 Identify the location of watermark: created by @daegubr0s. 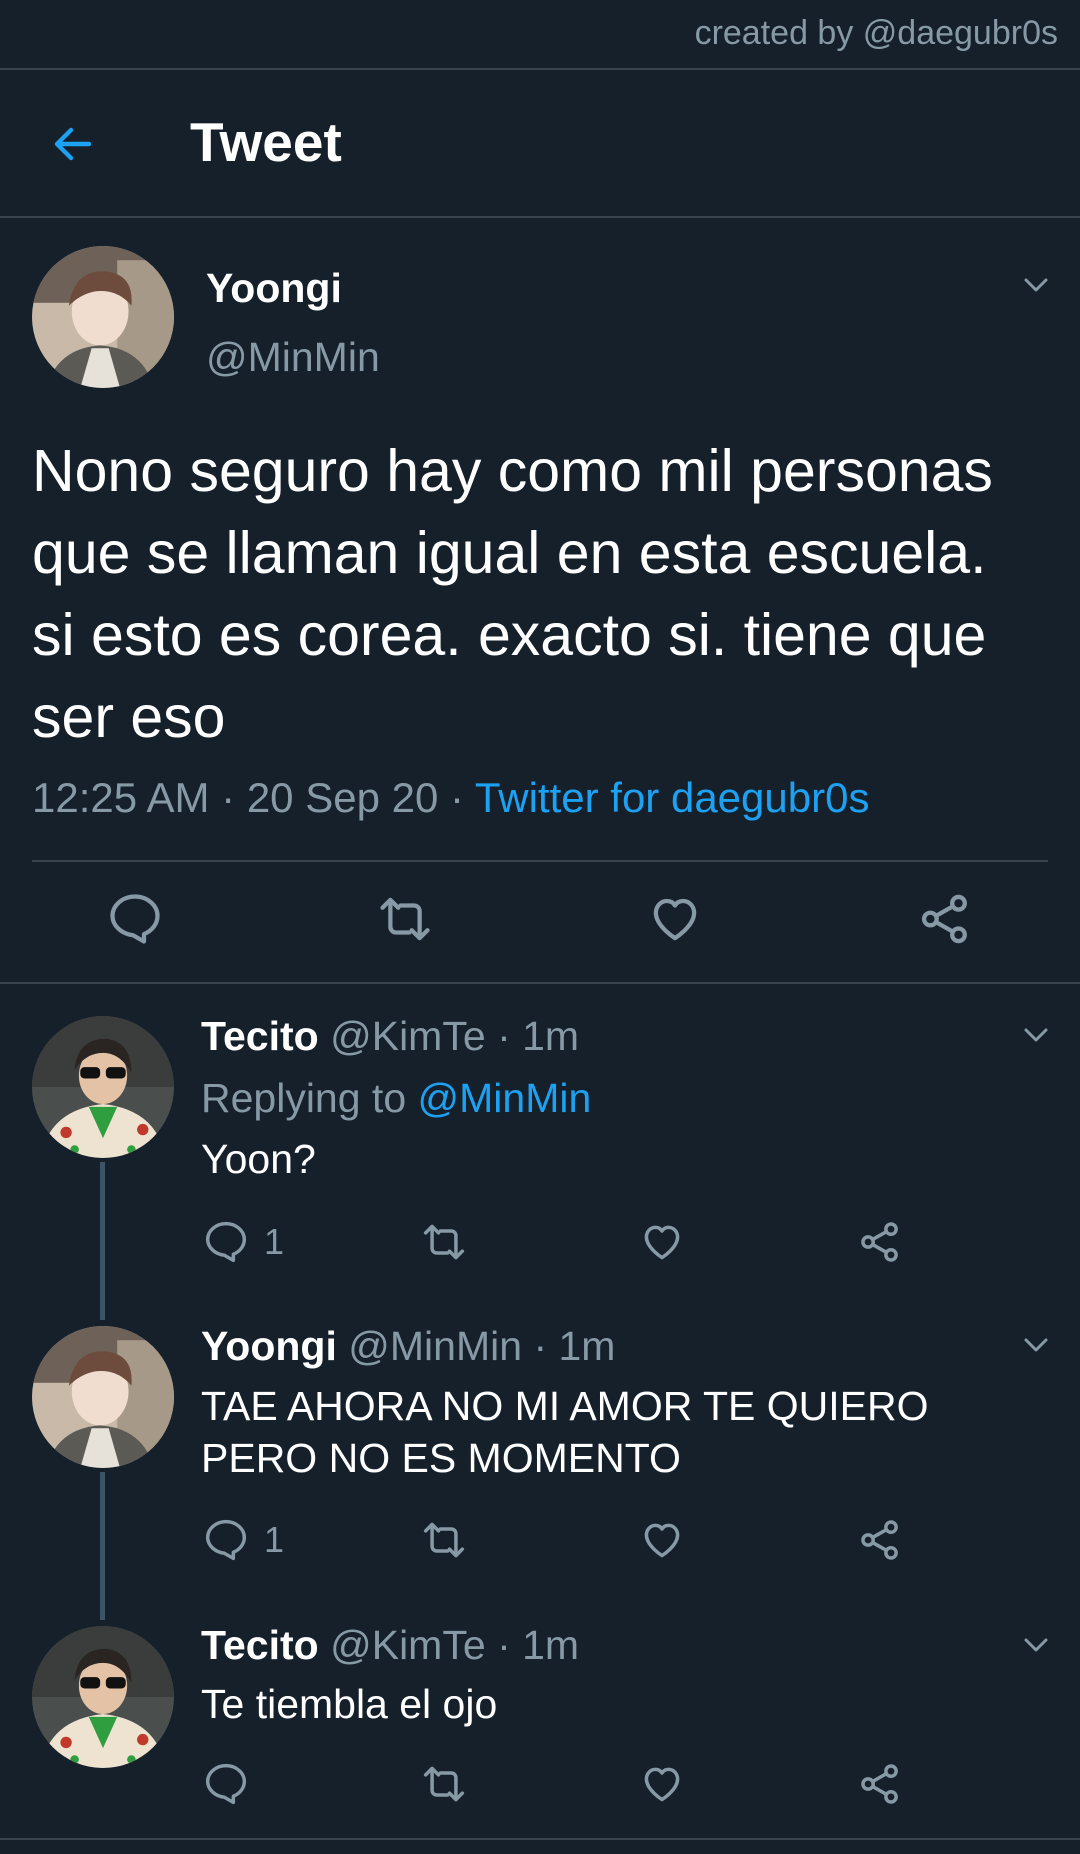
(876, 33).